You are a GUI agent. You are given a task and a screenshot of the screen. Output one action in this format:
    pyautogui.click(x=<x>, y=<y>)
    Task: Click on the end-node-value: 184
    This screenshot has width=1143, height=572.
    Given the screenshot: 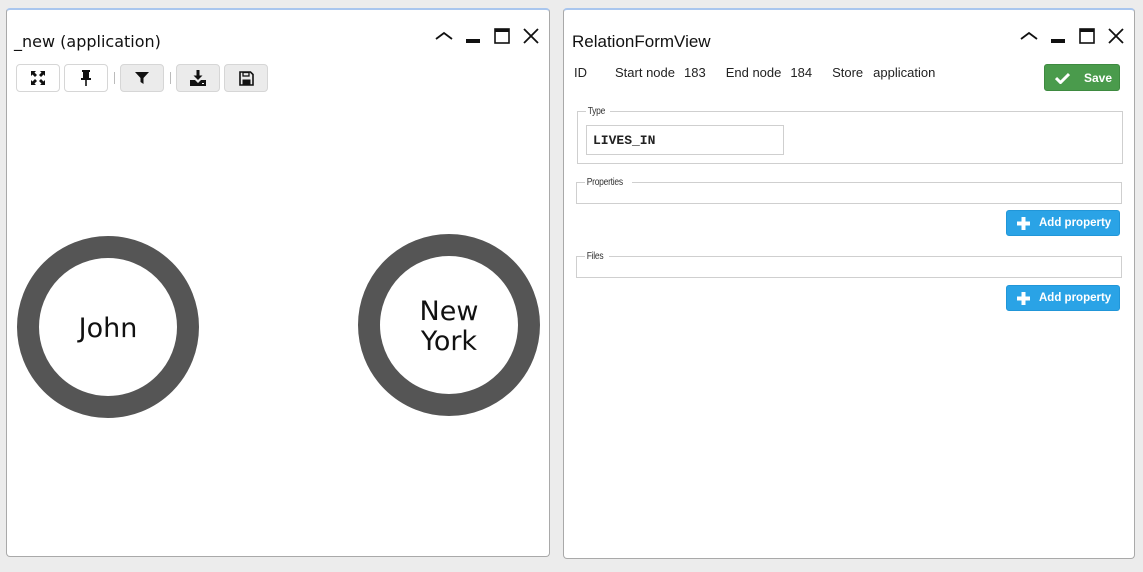 What is the action you would take?
    pyautogui.click(x=801, y=72)
    